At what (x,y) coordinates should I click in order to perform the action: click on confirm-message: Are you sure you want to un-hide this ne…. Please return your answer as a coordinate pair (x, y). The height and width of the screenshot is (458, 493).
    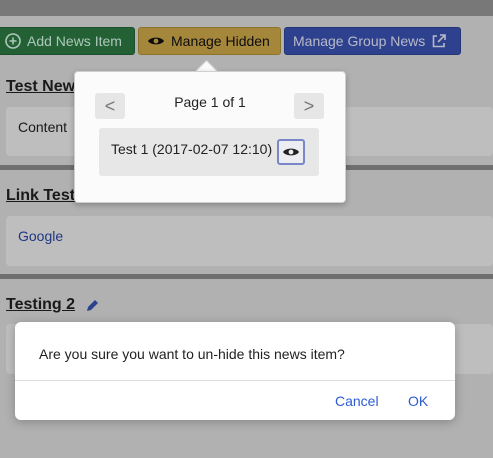
    Looking at the image, I should click on (192, 354).